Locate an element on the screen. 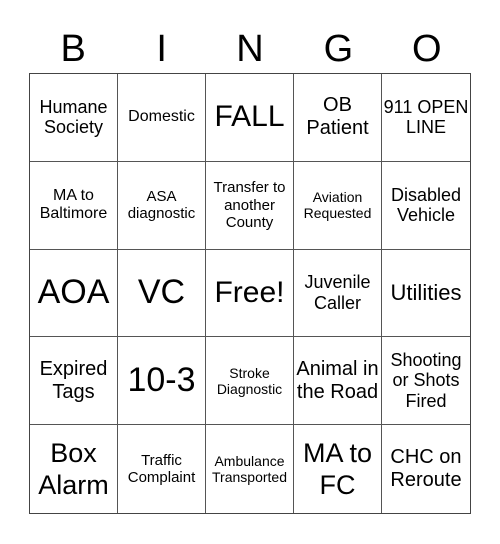 The width and height of the screenshot is (500, 544). header-letter-o: O is located at coordinates (427, 49).